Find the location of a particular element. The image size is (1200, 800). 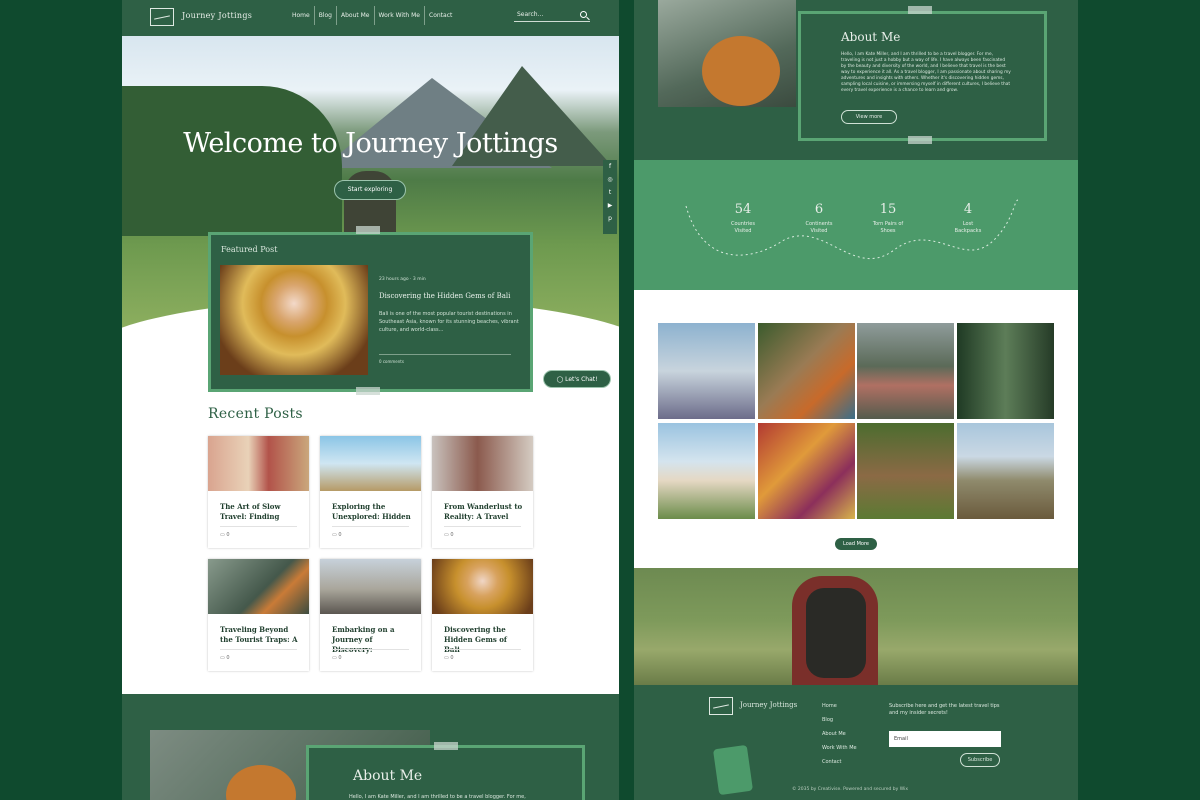

email-input: Email is located at coordinates (945, 739).